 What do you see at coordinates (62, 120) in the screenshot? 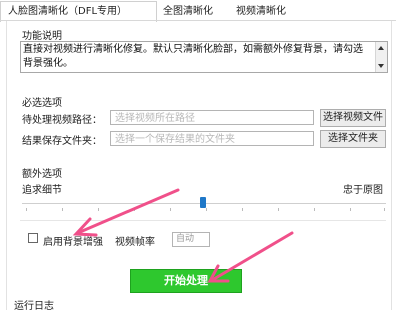
I see `video-path-label: 待处理视频路径：` at bounding box center [62, 120].